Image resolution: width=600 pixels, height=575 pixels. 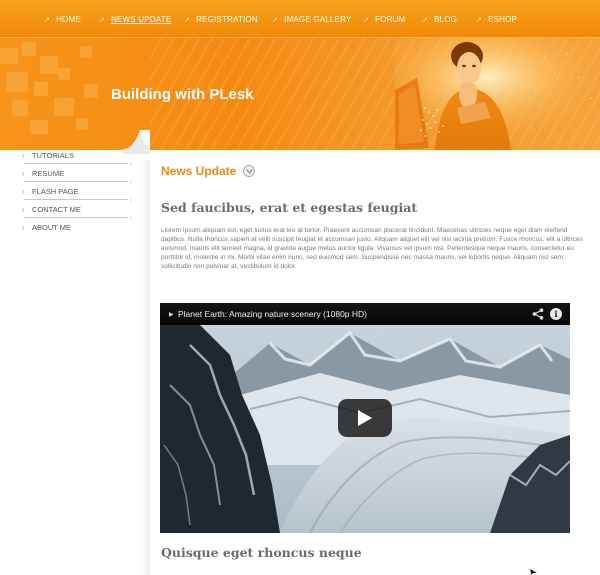 What do you see at coordinates (52, 227) in the screenshot?
I see `sidebar-item-label: ABOUT ME` at bounding box center [52, 227].